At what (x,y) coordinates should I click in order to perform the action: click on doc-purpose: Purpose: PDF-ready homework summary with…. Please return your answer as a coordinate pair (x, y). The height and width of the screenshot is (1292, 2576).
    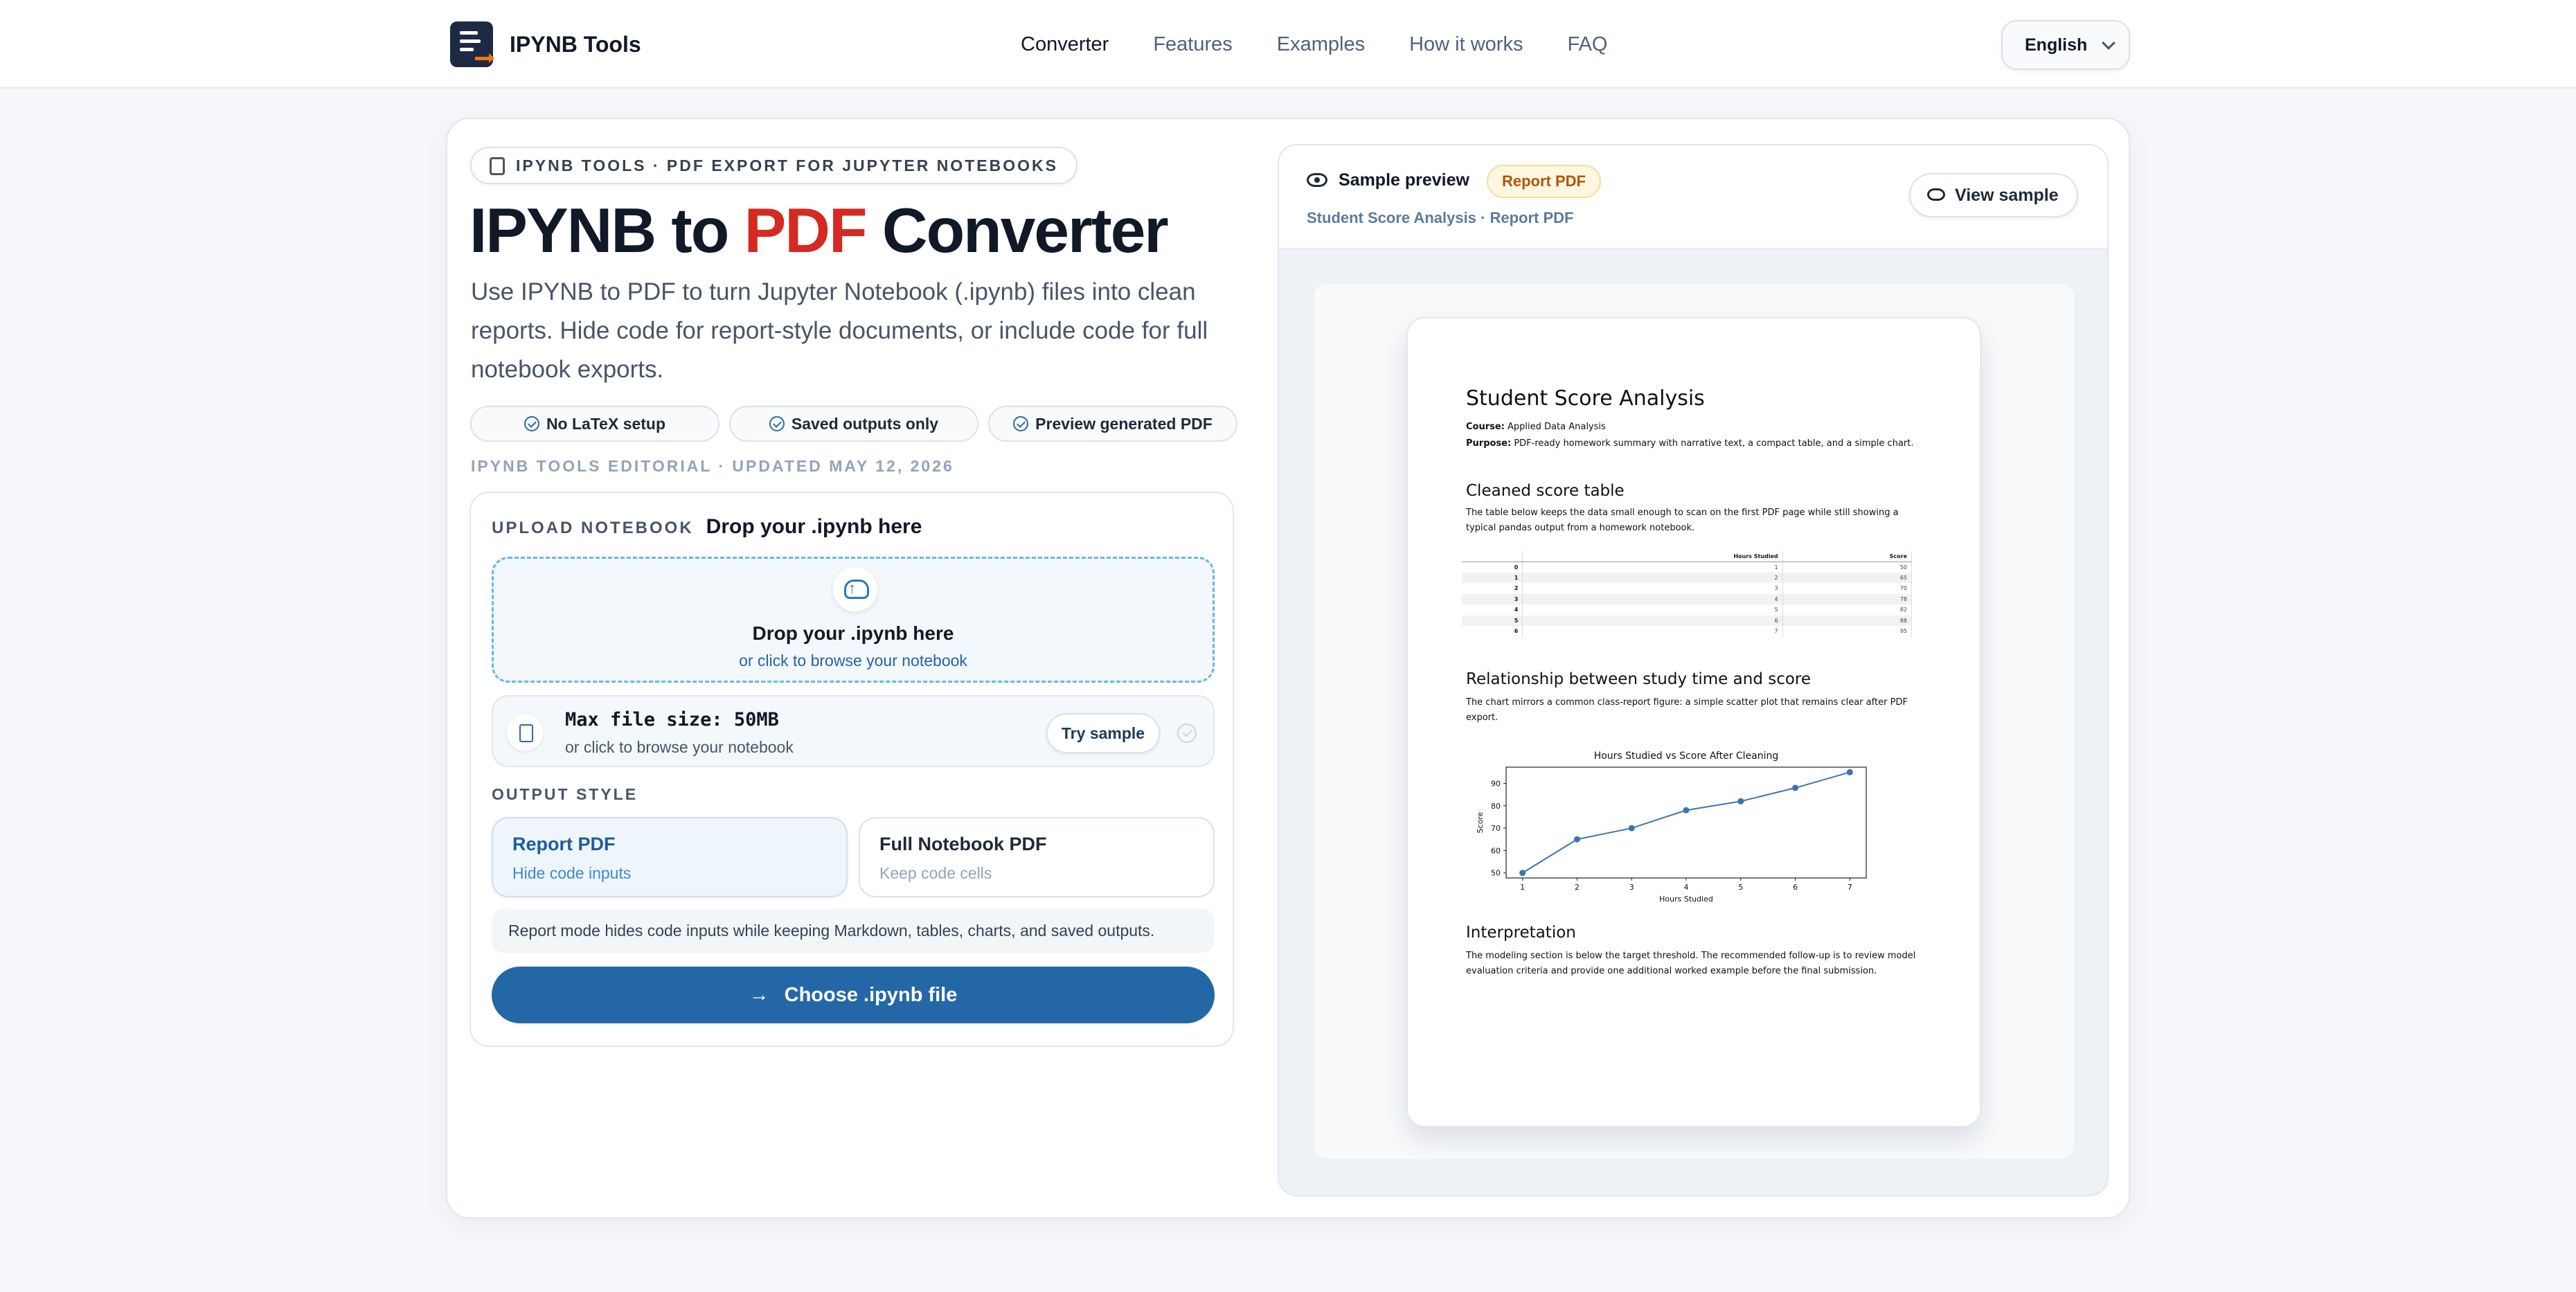
    Looking at the image, I should click on (1690, 444).